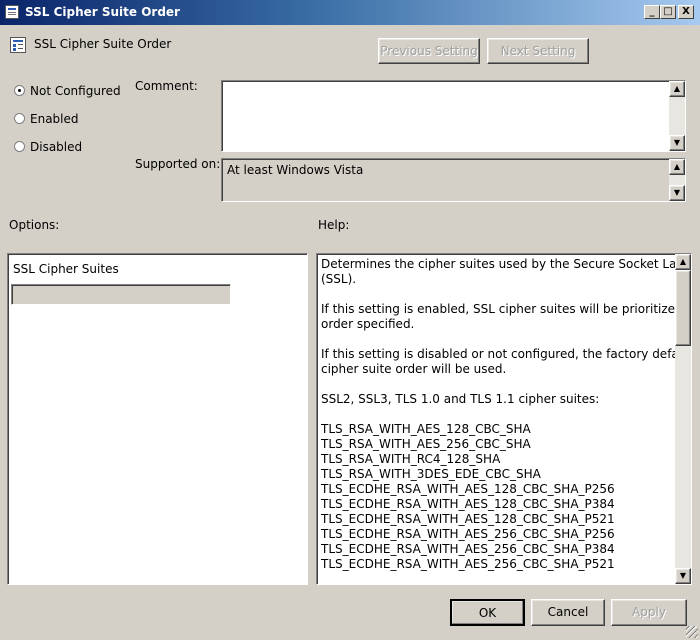 The height and width of the screenshot is (640, 700). Describe the element at coordinates (431, 474) in the screenshot. I see `cipher-suite-item: TLS_RSA_WITH_3DES_EDE_CBC_SHA` at that location.